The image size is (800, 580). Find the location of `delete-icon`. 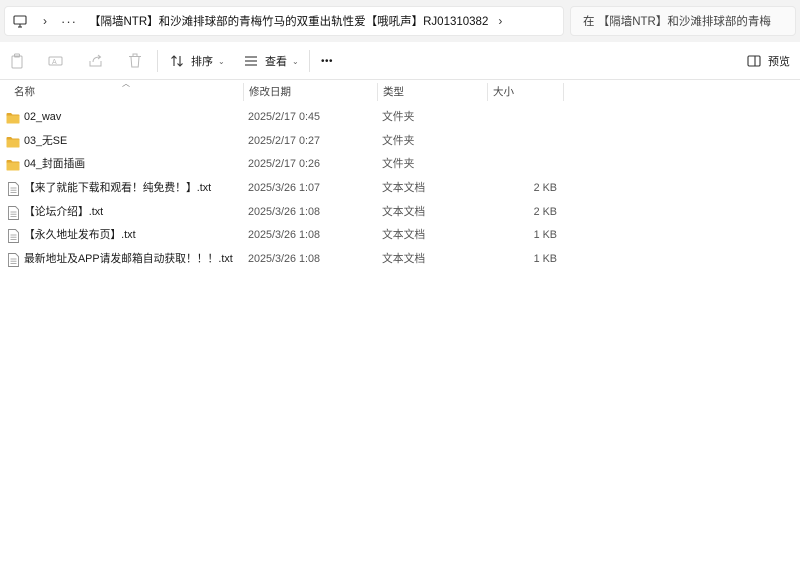

delete-icon is located at coordinates (135, 61).